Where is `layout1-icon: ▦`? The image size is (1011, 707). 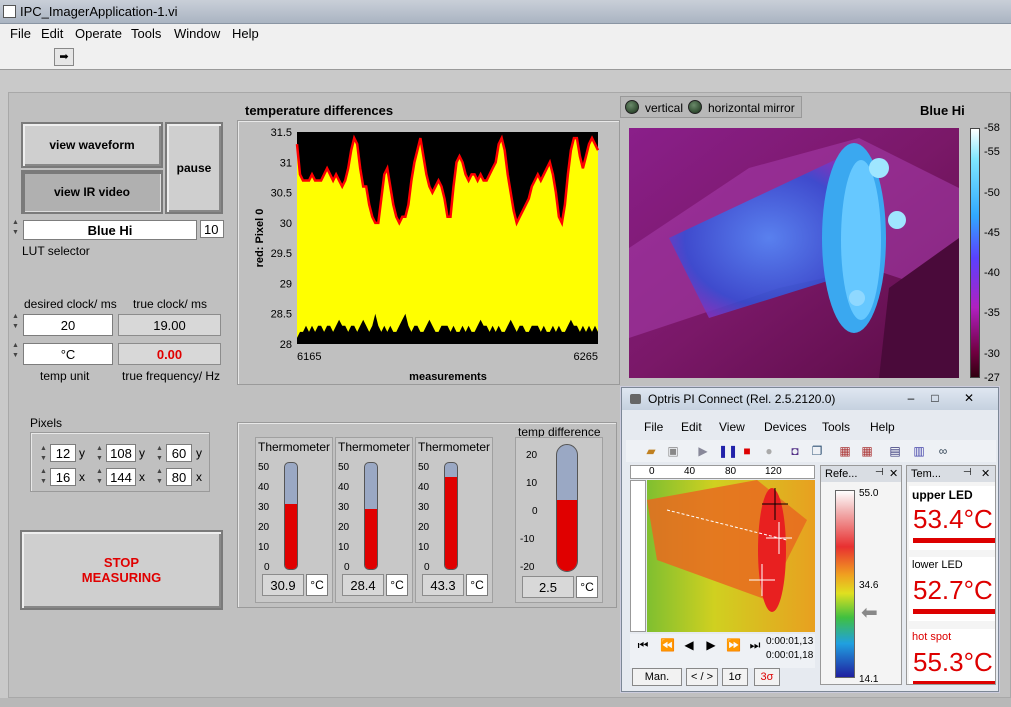 layout1-icon: ▦ is located at coordinates (845, 451).